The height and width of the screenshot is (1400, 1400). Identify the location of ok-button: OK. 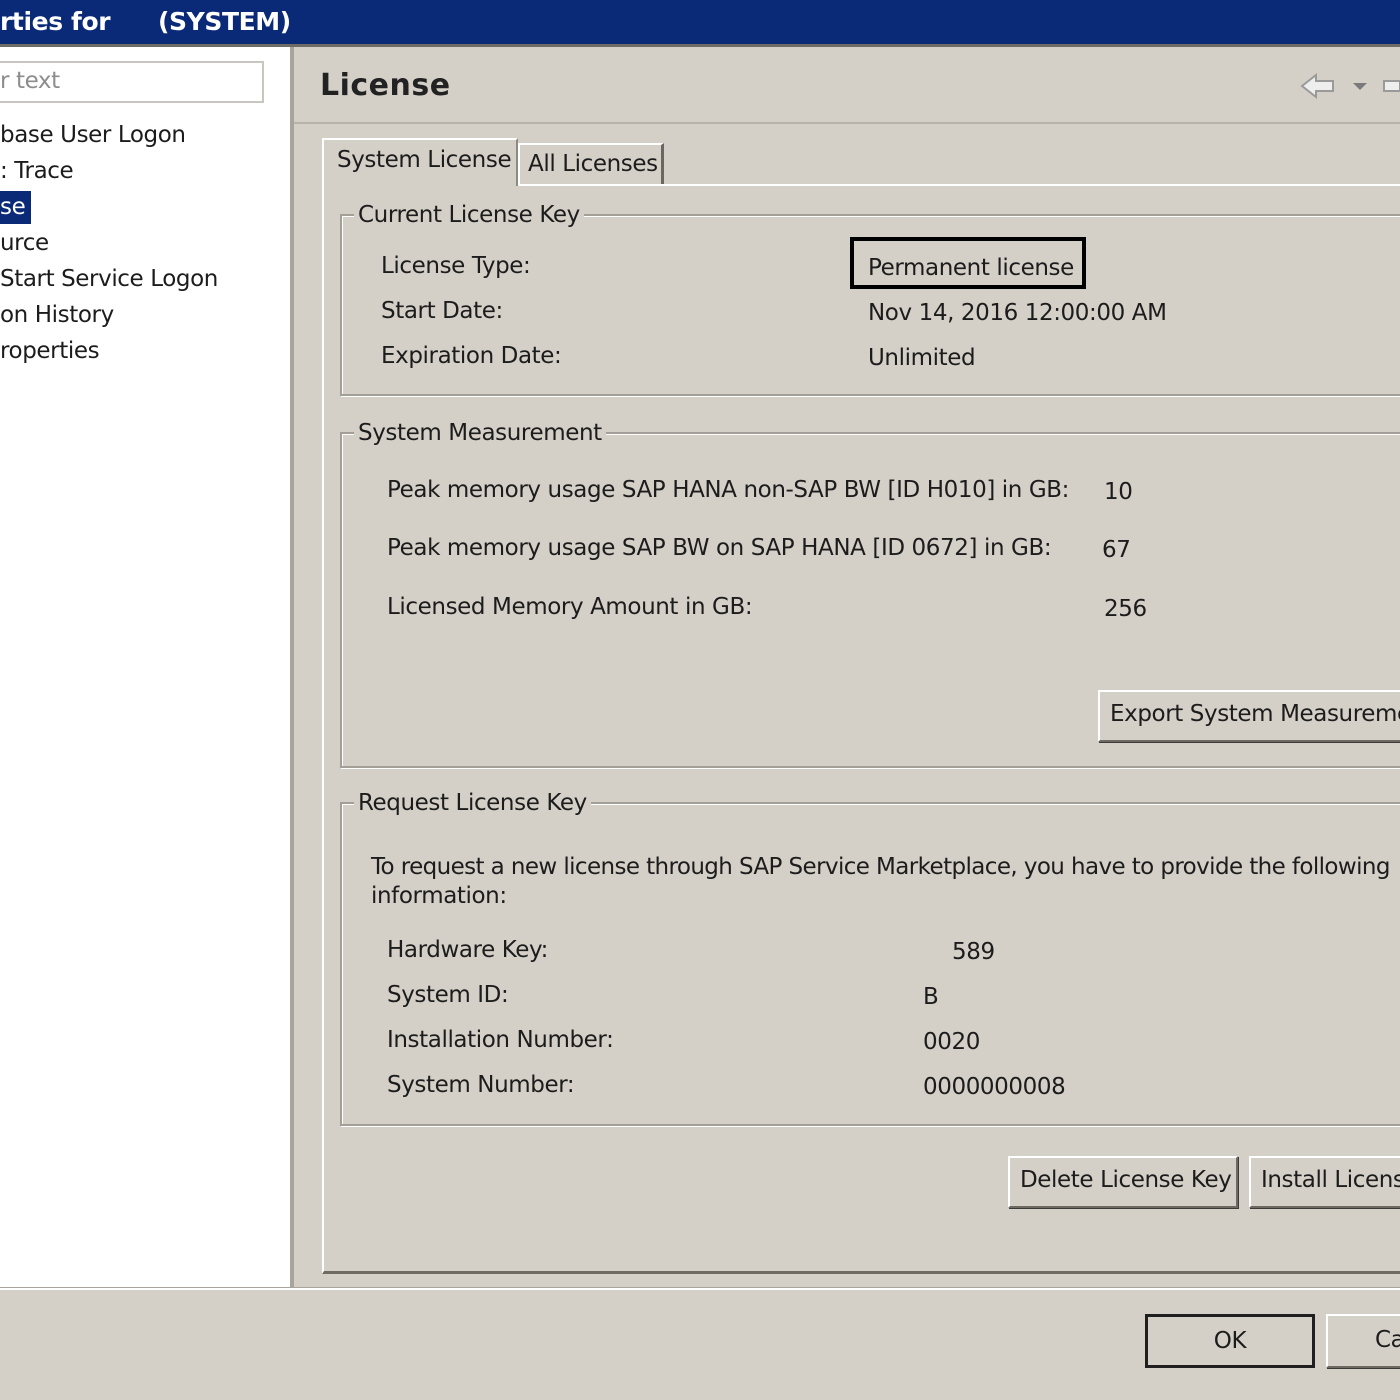
(1230, 1341).